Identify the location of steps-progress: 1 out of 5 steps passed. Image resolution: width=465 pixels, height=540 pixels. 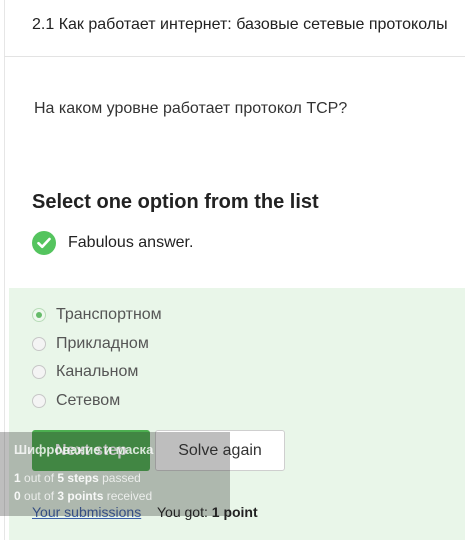
(122, 478).